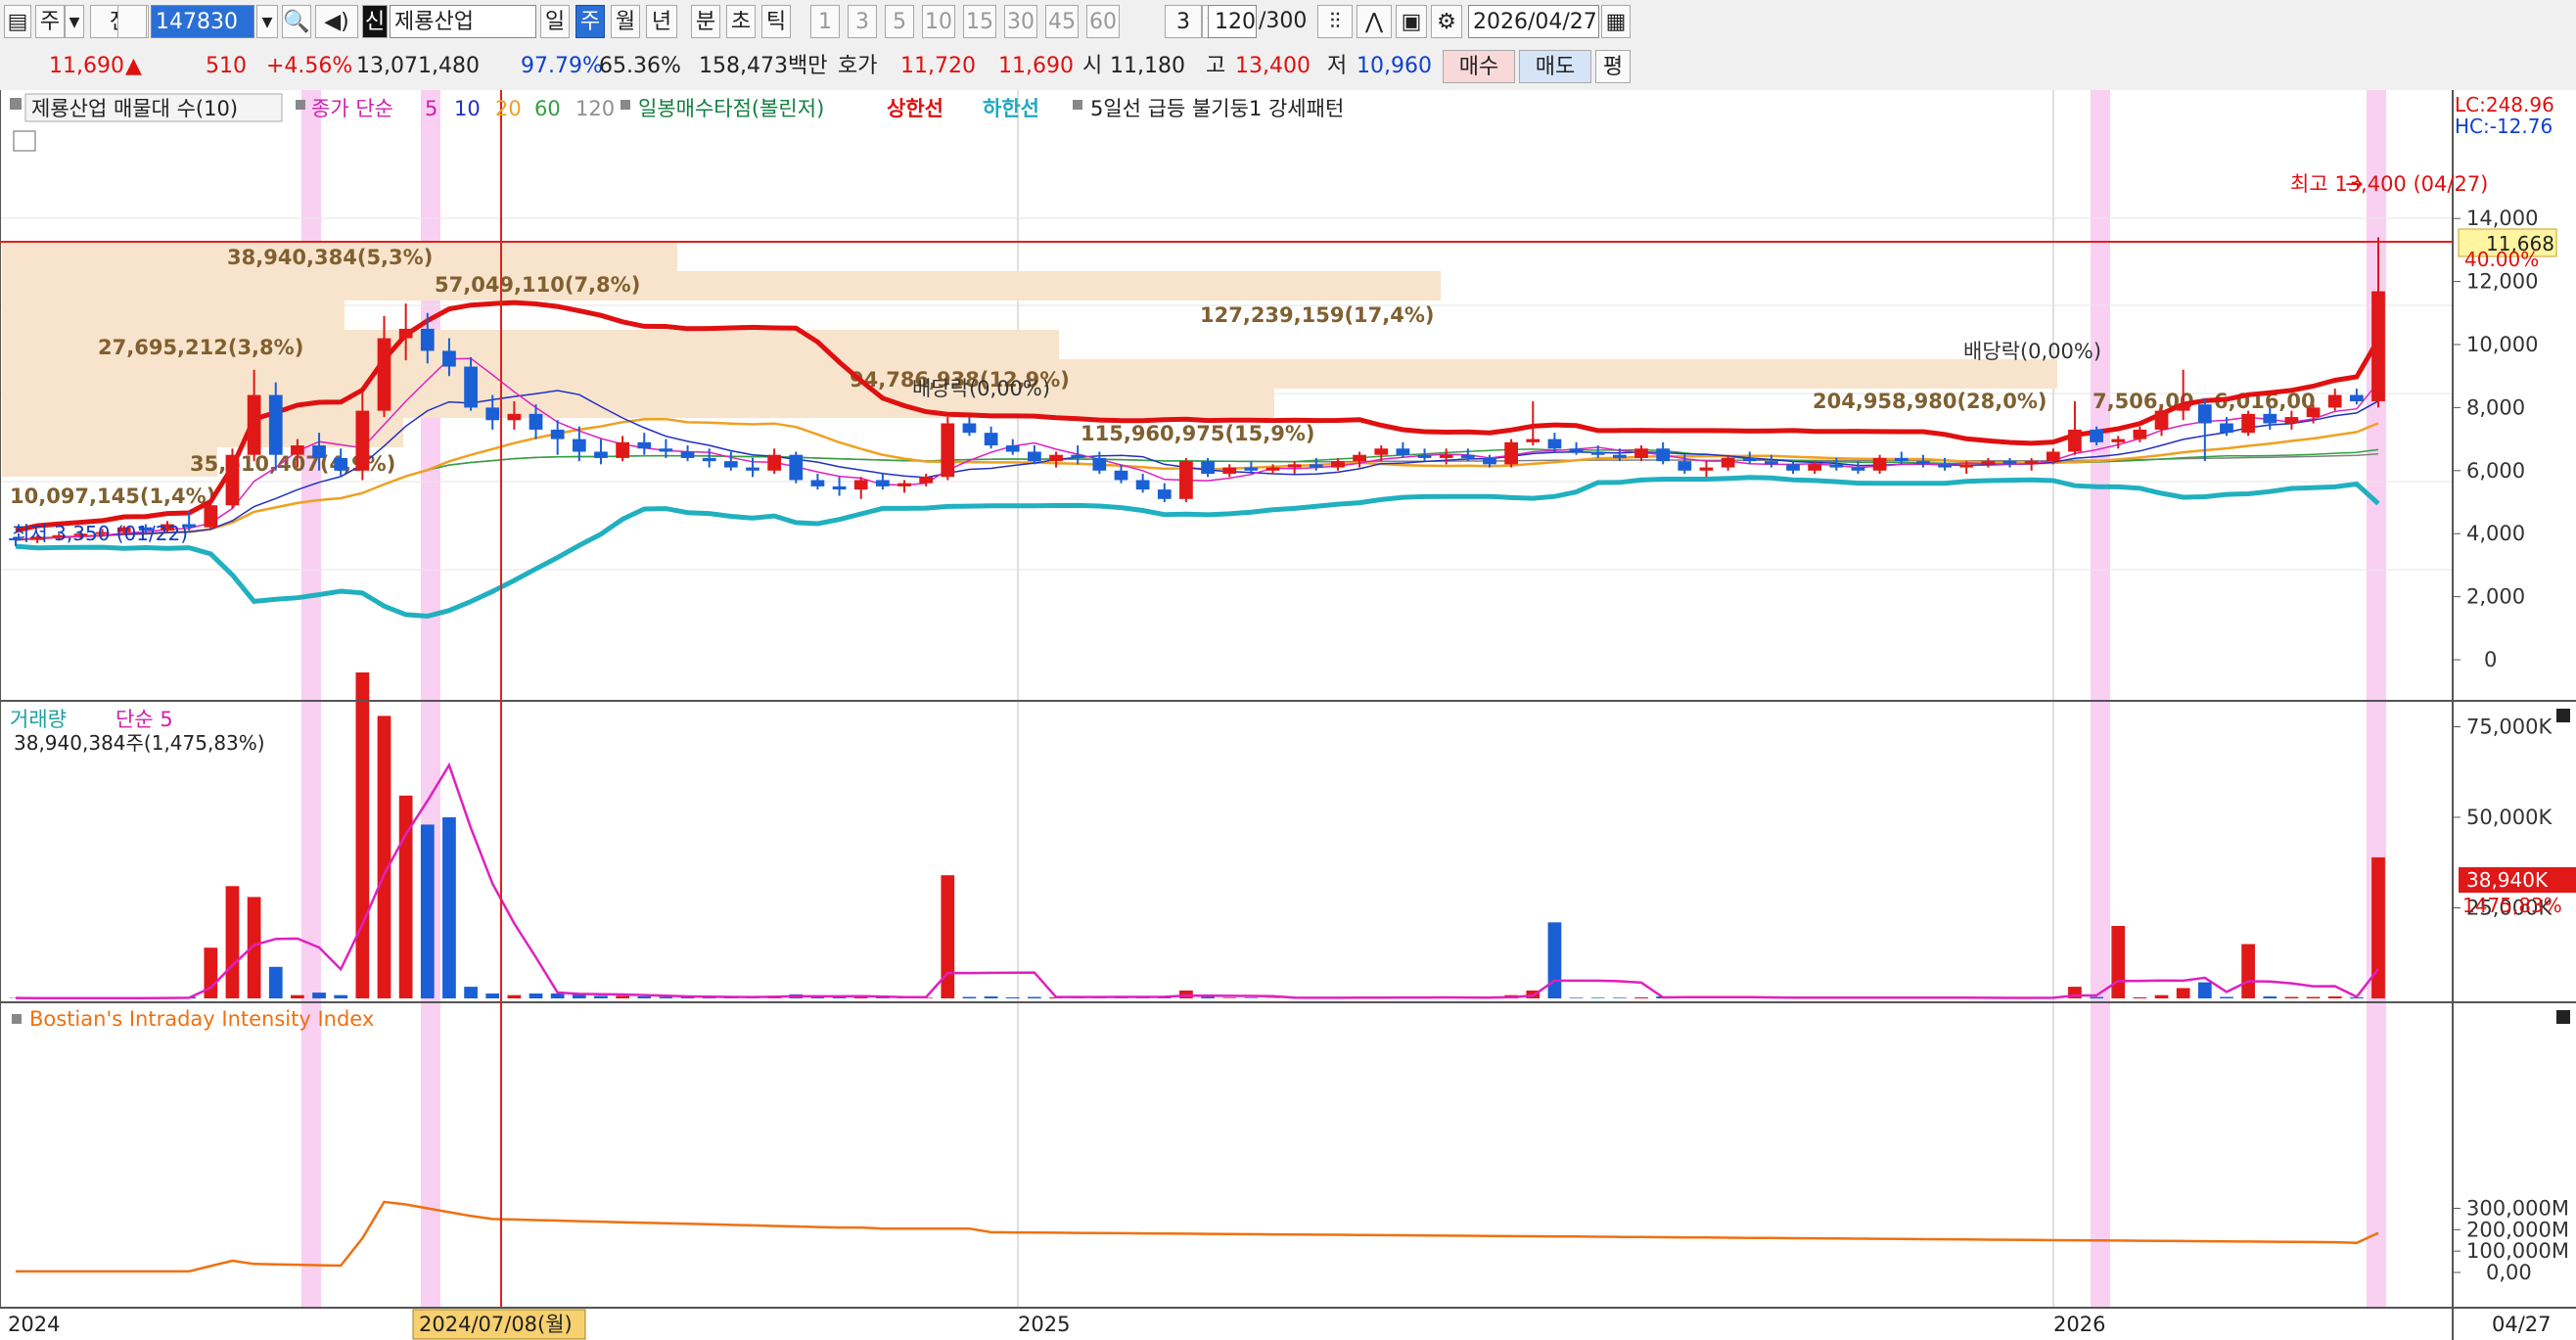  Describe the element at coordinates (2491, 659) in the screenshot. I see `price-tick-label: 0` at that location.